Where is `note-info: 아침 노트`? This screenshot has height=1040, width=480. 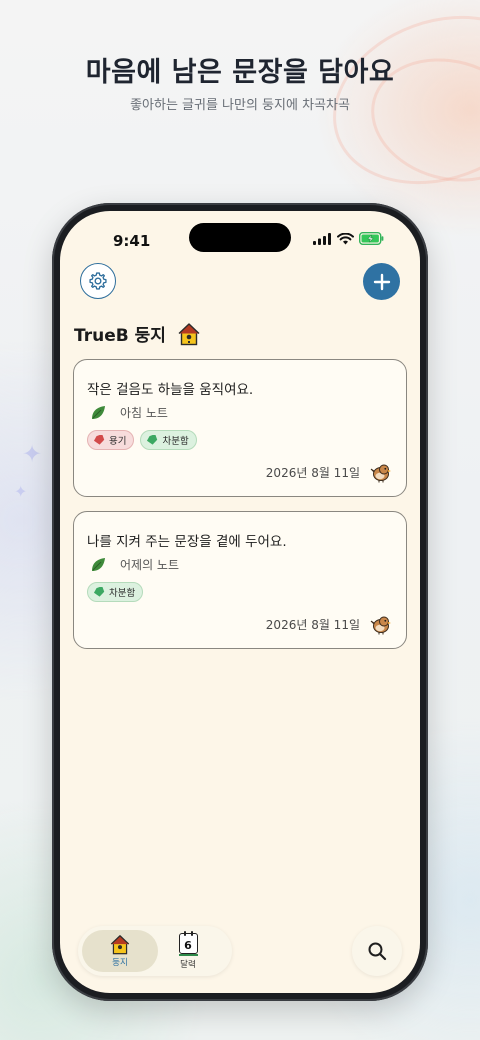
note-info: 아침 노트 is located at coordinates (129, 412).